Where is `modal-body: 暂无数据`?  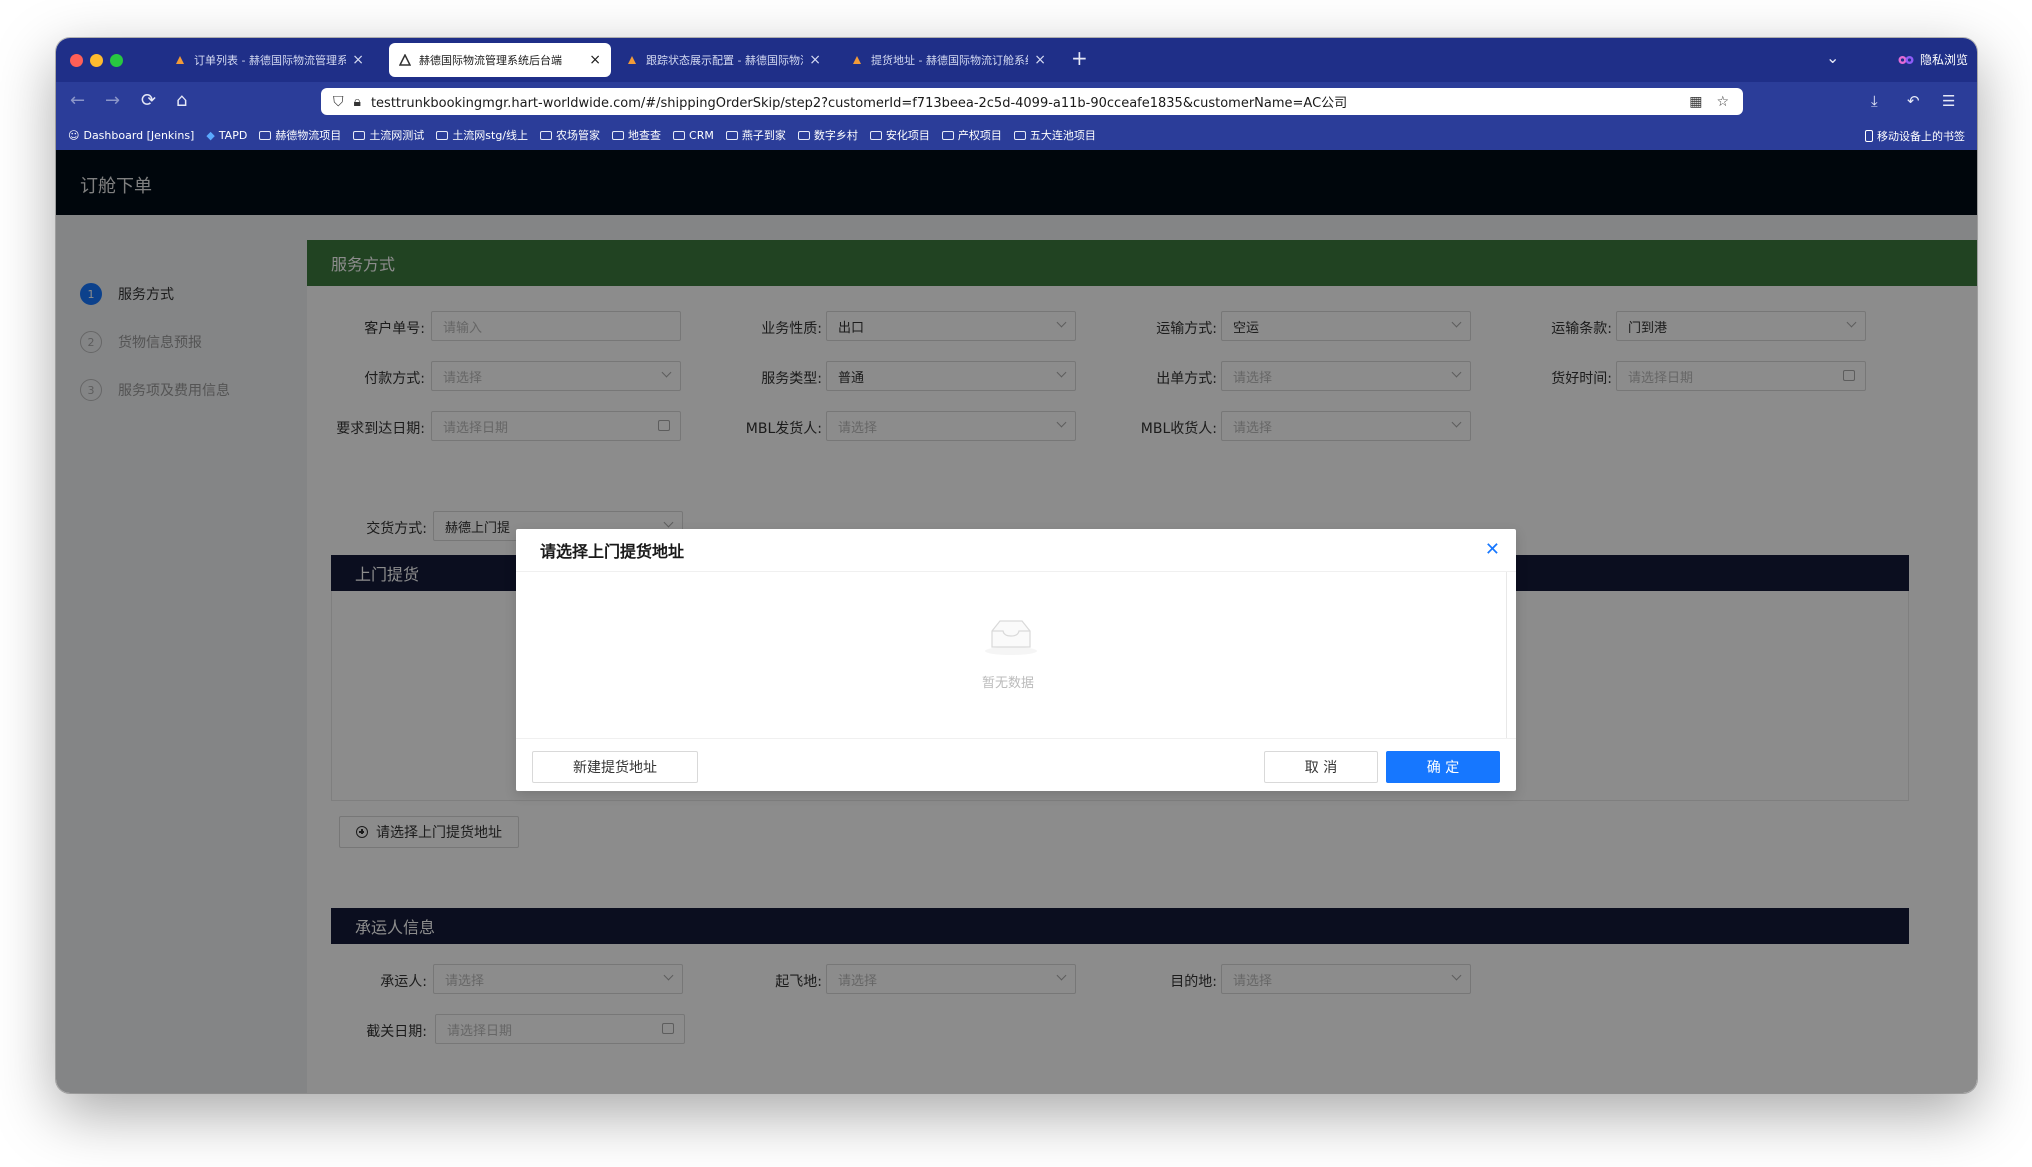 modal-body: 暂无数据 is located at coordinates (1011, 655).